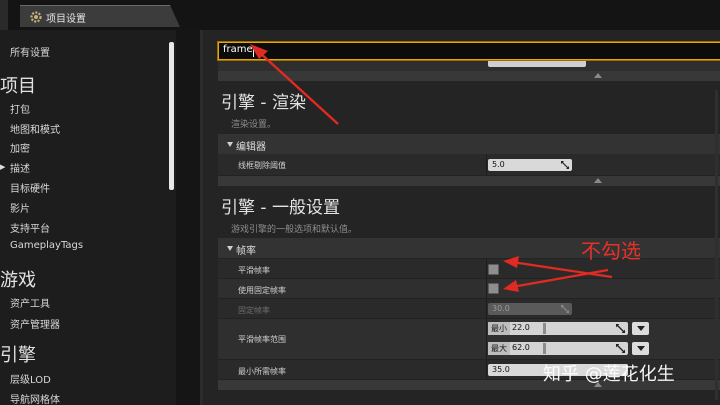 The height and width of the screenshot is (405, 720). Describe the element at coordinates (609, 374) in the screenshot. I see `watermark: 知乎 @莲花化生` at that location.